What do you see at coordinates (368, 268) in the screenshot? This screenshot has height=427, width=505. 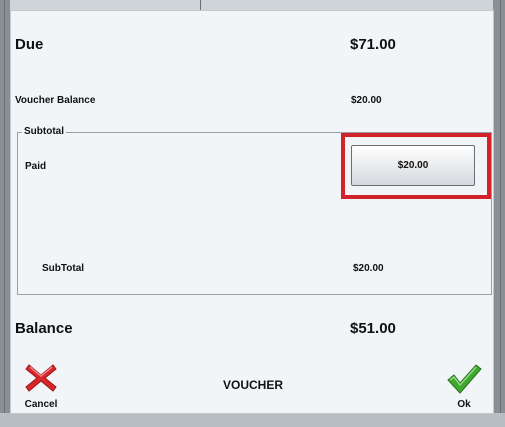 I see `subtotal-value: $20.00` at bounding box center [368, 268].